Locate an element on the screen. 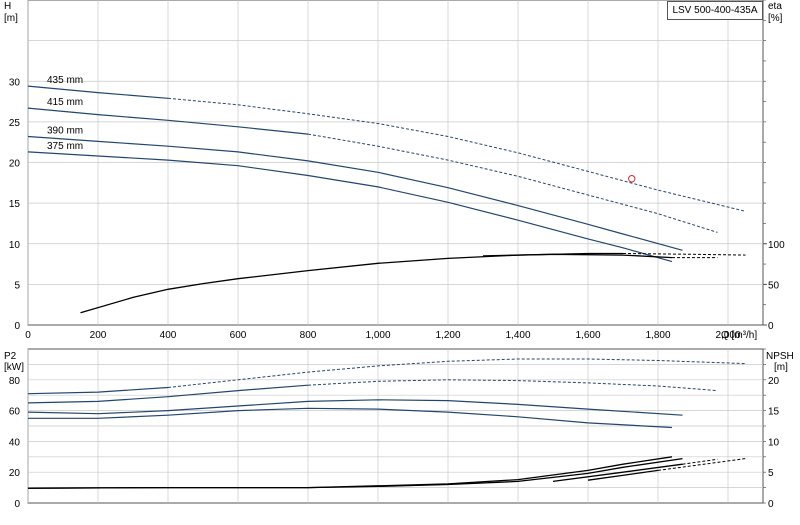 This screenshot has height=525, width=800. head-curve-label: 415 mm is located at coordinates (65, 102).